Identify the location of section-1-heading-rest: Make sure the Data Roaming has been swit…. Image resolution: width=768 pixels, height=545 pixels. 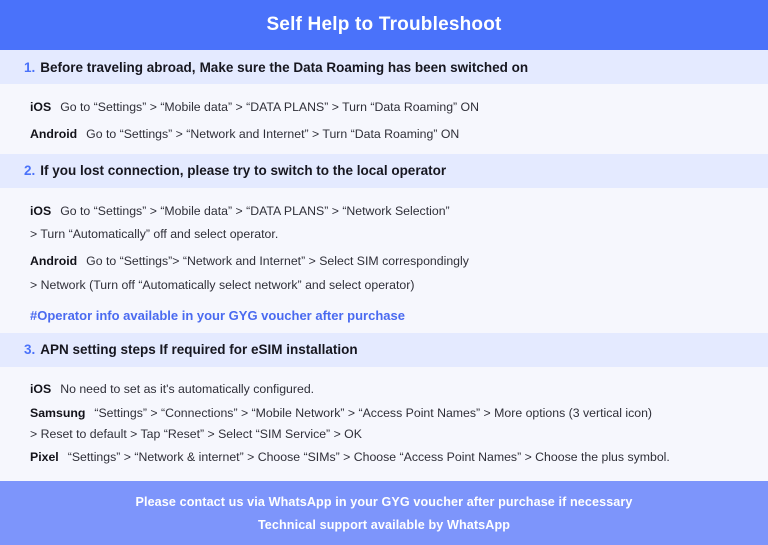
(364, 67).